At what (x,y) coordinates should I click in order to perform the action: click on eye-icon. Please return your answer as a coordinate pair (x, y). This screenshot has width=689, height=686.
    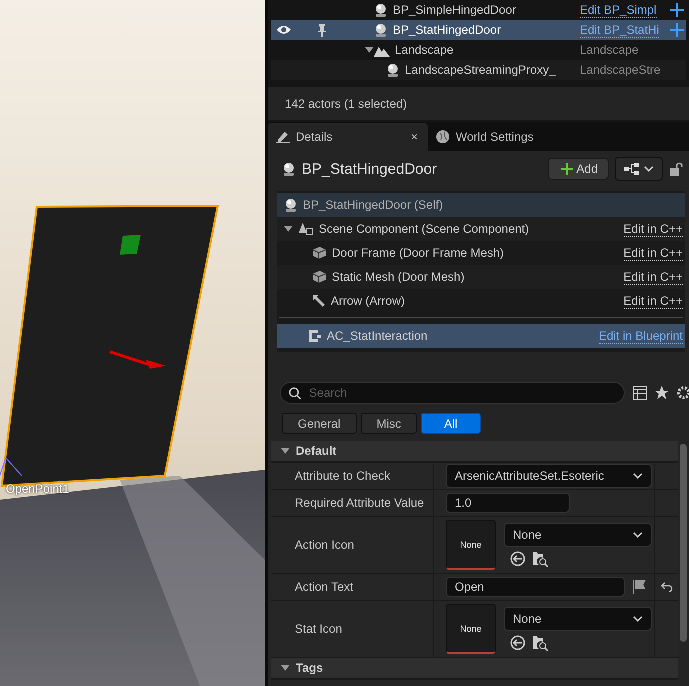
    Looking at the image, I should click on (284, 30).